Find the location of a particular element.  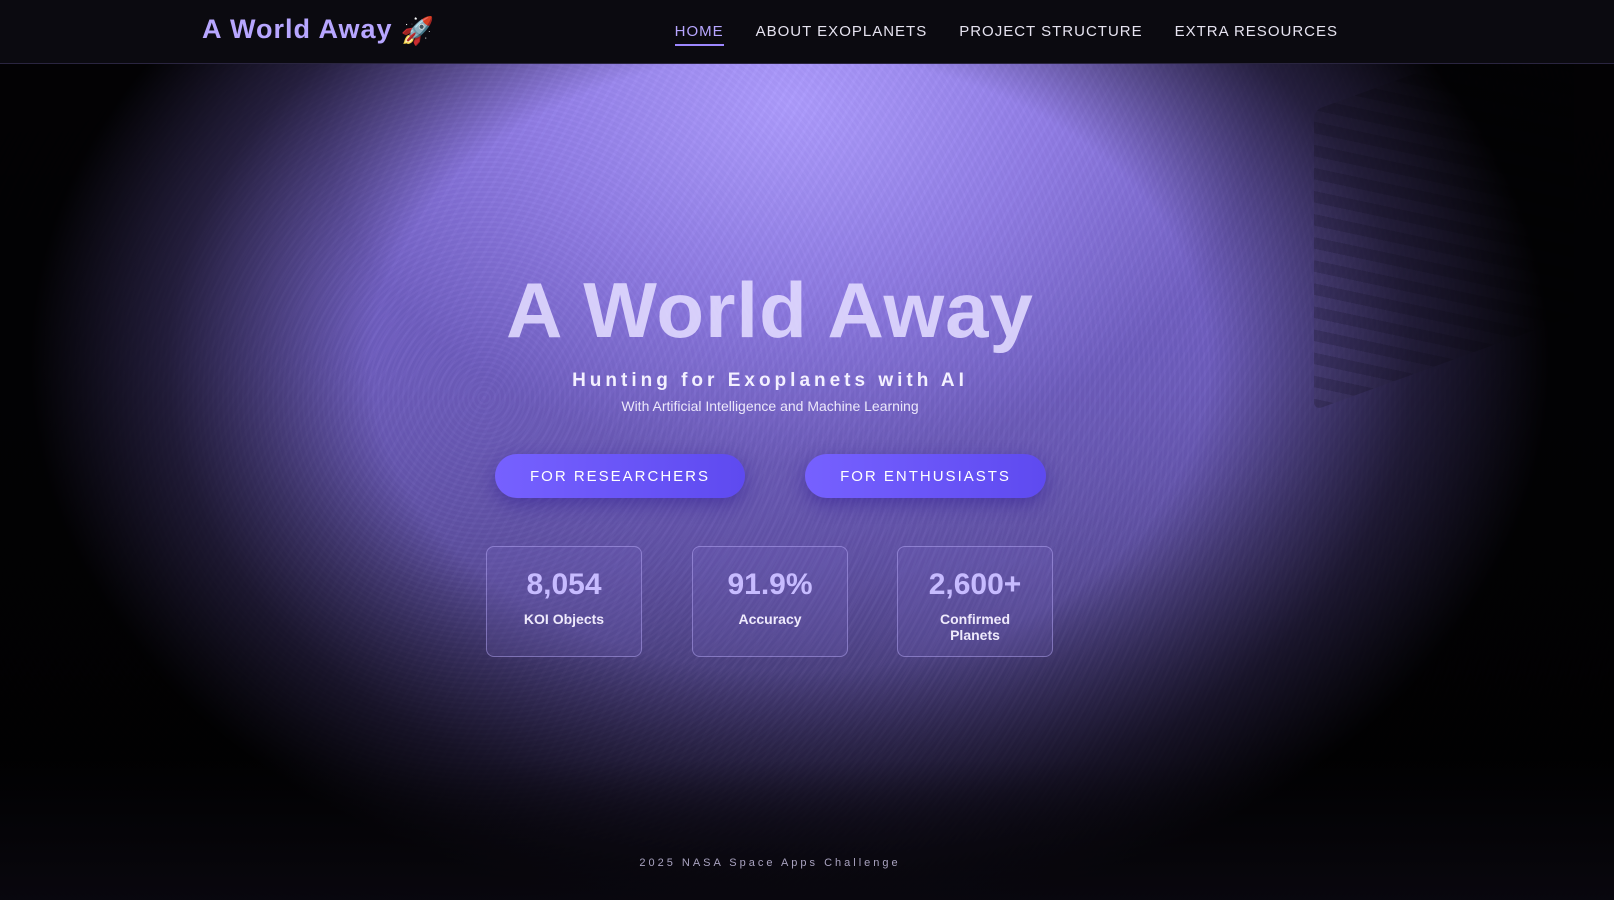

stat-label: Confirmed Planets is located at coordinates (975, 627).